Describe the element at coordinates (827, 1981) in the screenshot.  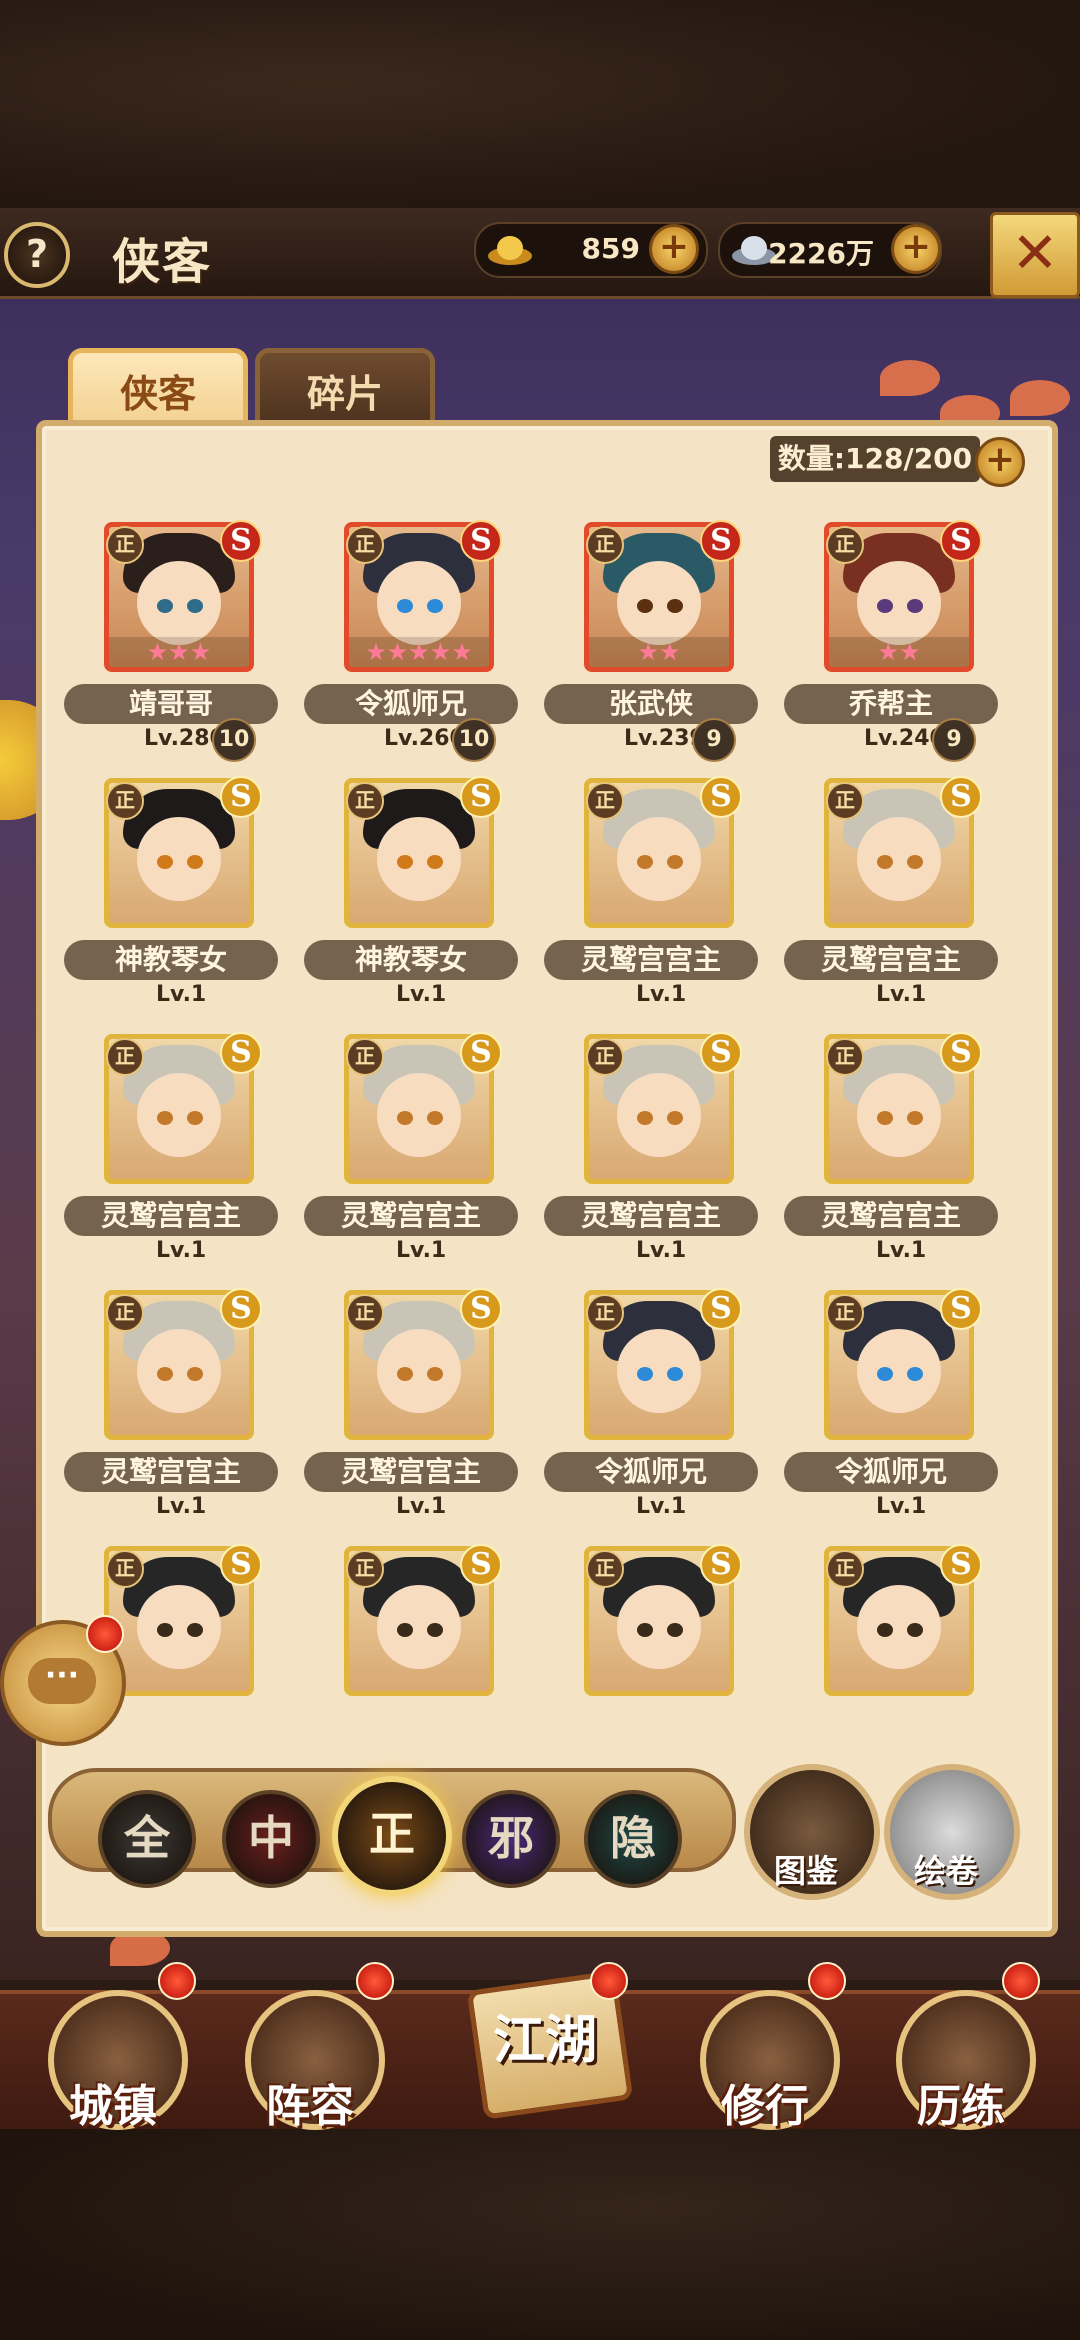
I see `nav-training-dot` at that location.